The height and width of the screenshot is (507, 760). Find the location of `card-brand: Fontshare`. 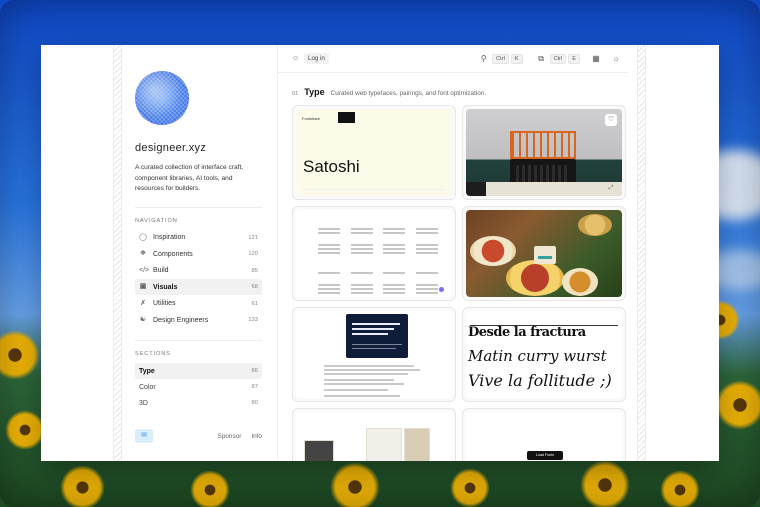

card-brand: Fontshare is located at coordinates (311, 118).